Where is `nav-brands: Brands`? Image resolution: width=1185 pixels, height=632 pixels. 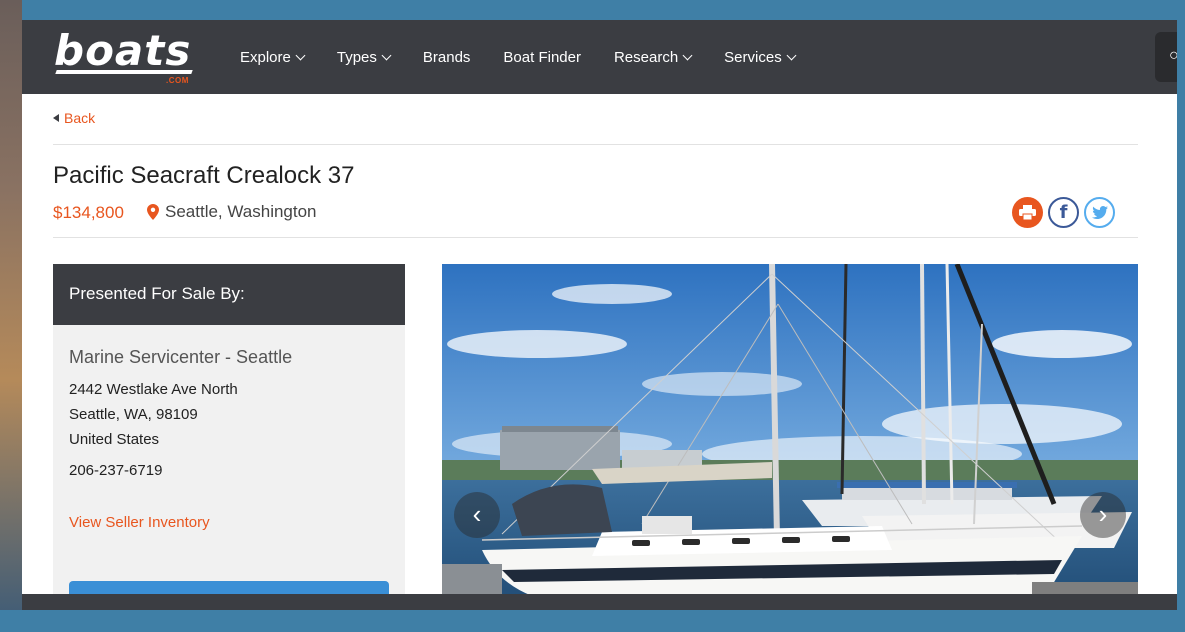 nav-brands: Brands is located at coordinates (447, 57).